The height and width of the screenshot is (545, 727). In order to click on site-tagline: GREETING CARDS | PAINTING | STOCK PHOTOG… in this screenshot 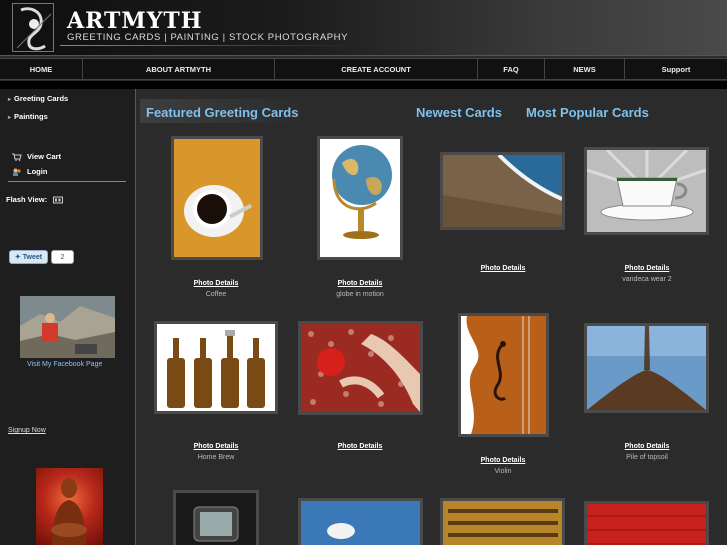, I will do `click(208, 37)`.